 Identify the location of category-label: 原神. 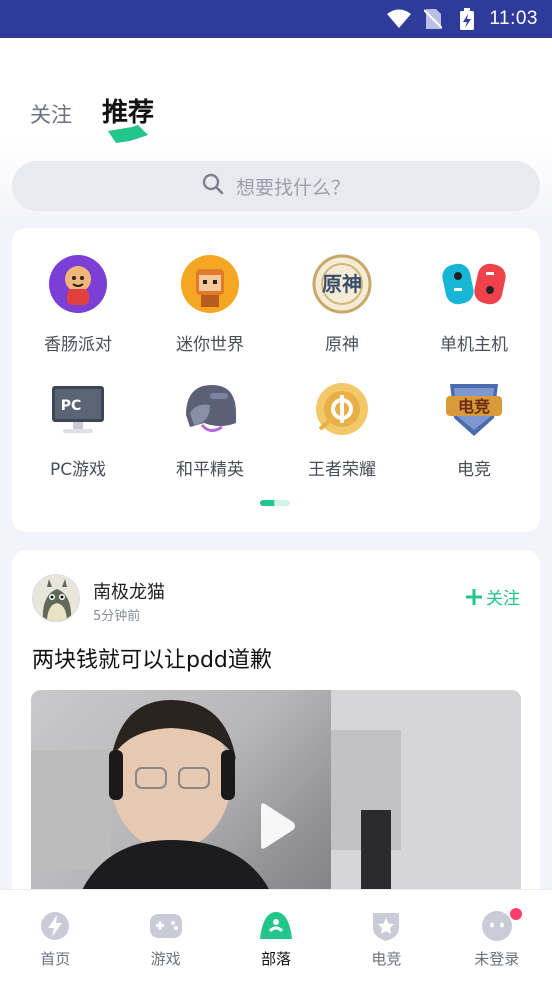
(342, 345).